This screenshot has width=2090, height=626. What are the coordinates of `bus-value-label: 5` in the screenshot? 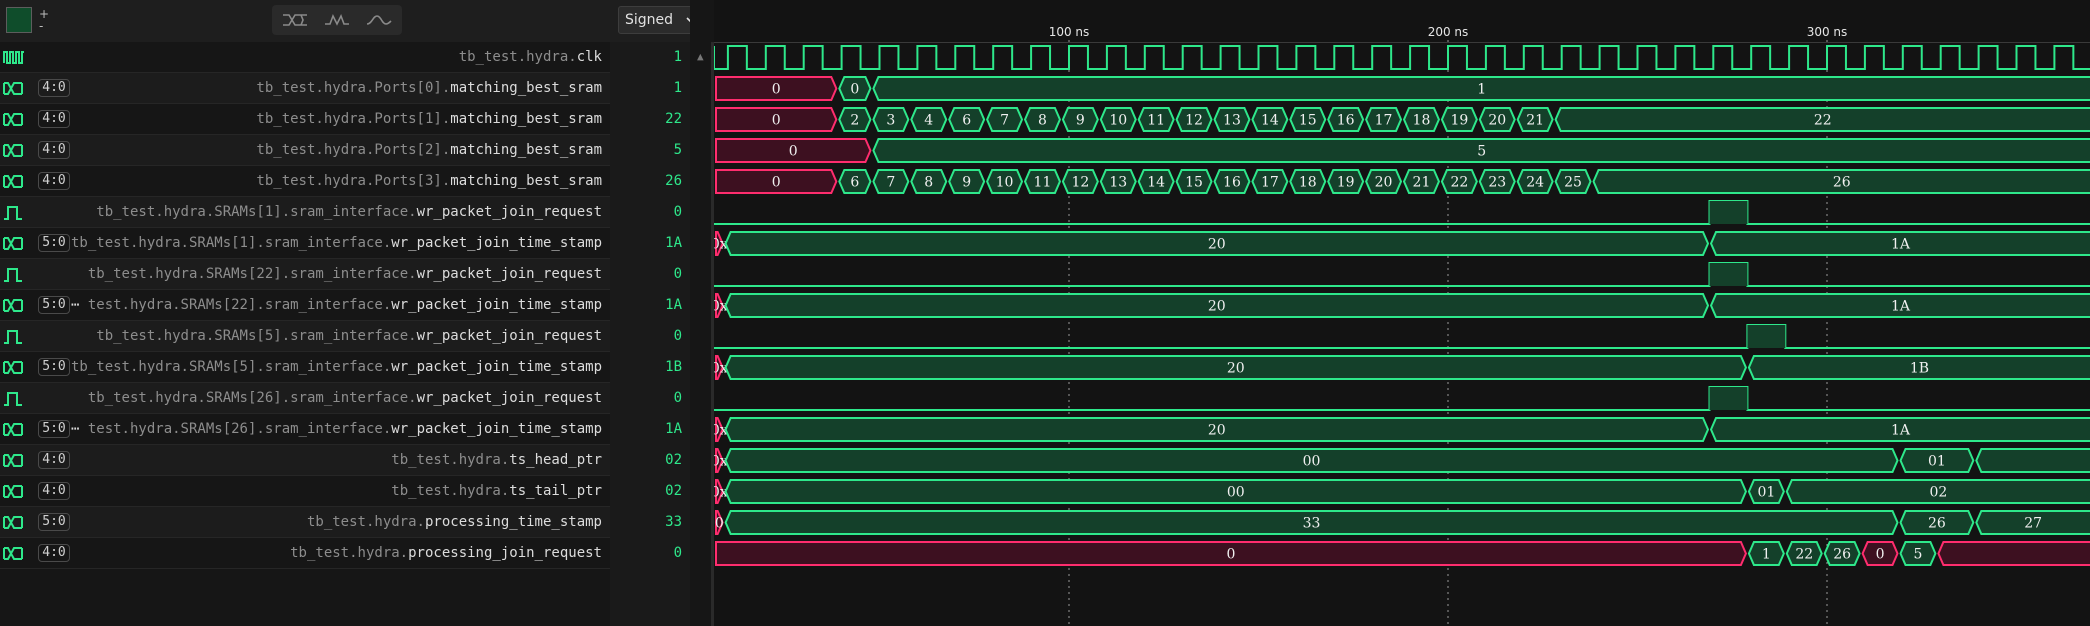 It's located at (1481, 152).